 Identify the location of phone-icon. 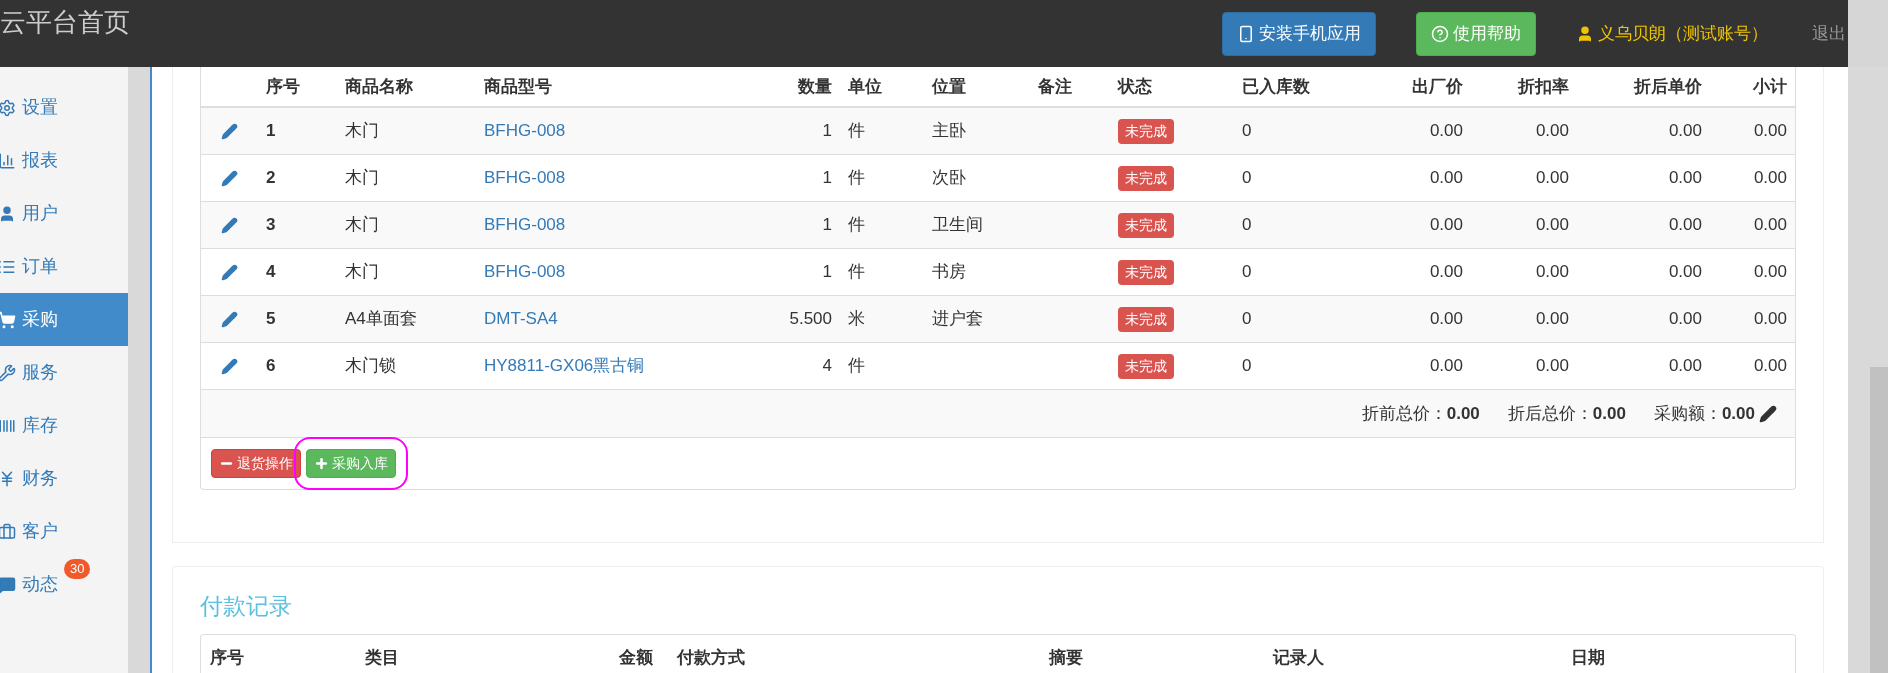
(1246, 33).